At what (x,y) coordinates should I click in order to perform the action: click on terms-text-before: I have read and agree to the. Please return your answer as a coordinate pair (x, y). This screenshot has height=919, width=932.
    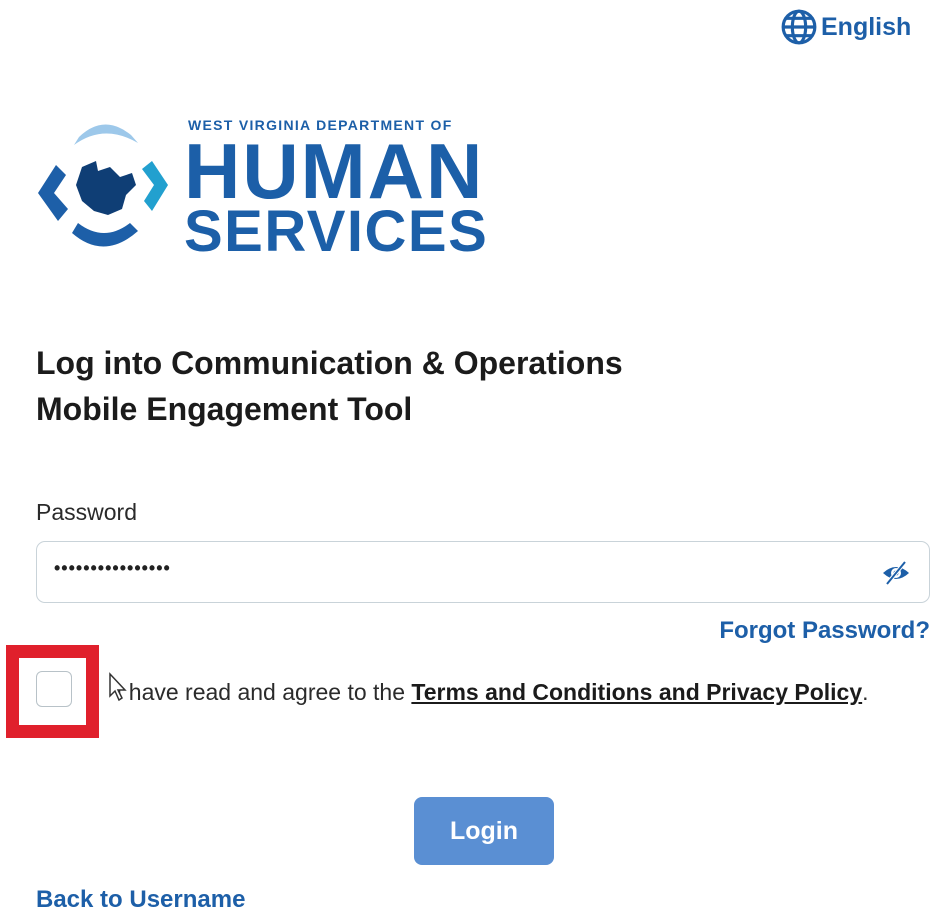
    Looking at the image, I should click on (264, 692).